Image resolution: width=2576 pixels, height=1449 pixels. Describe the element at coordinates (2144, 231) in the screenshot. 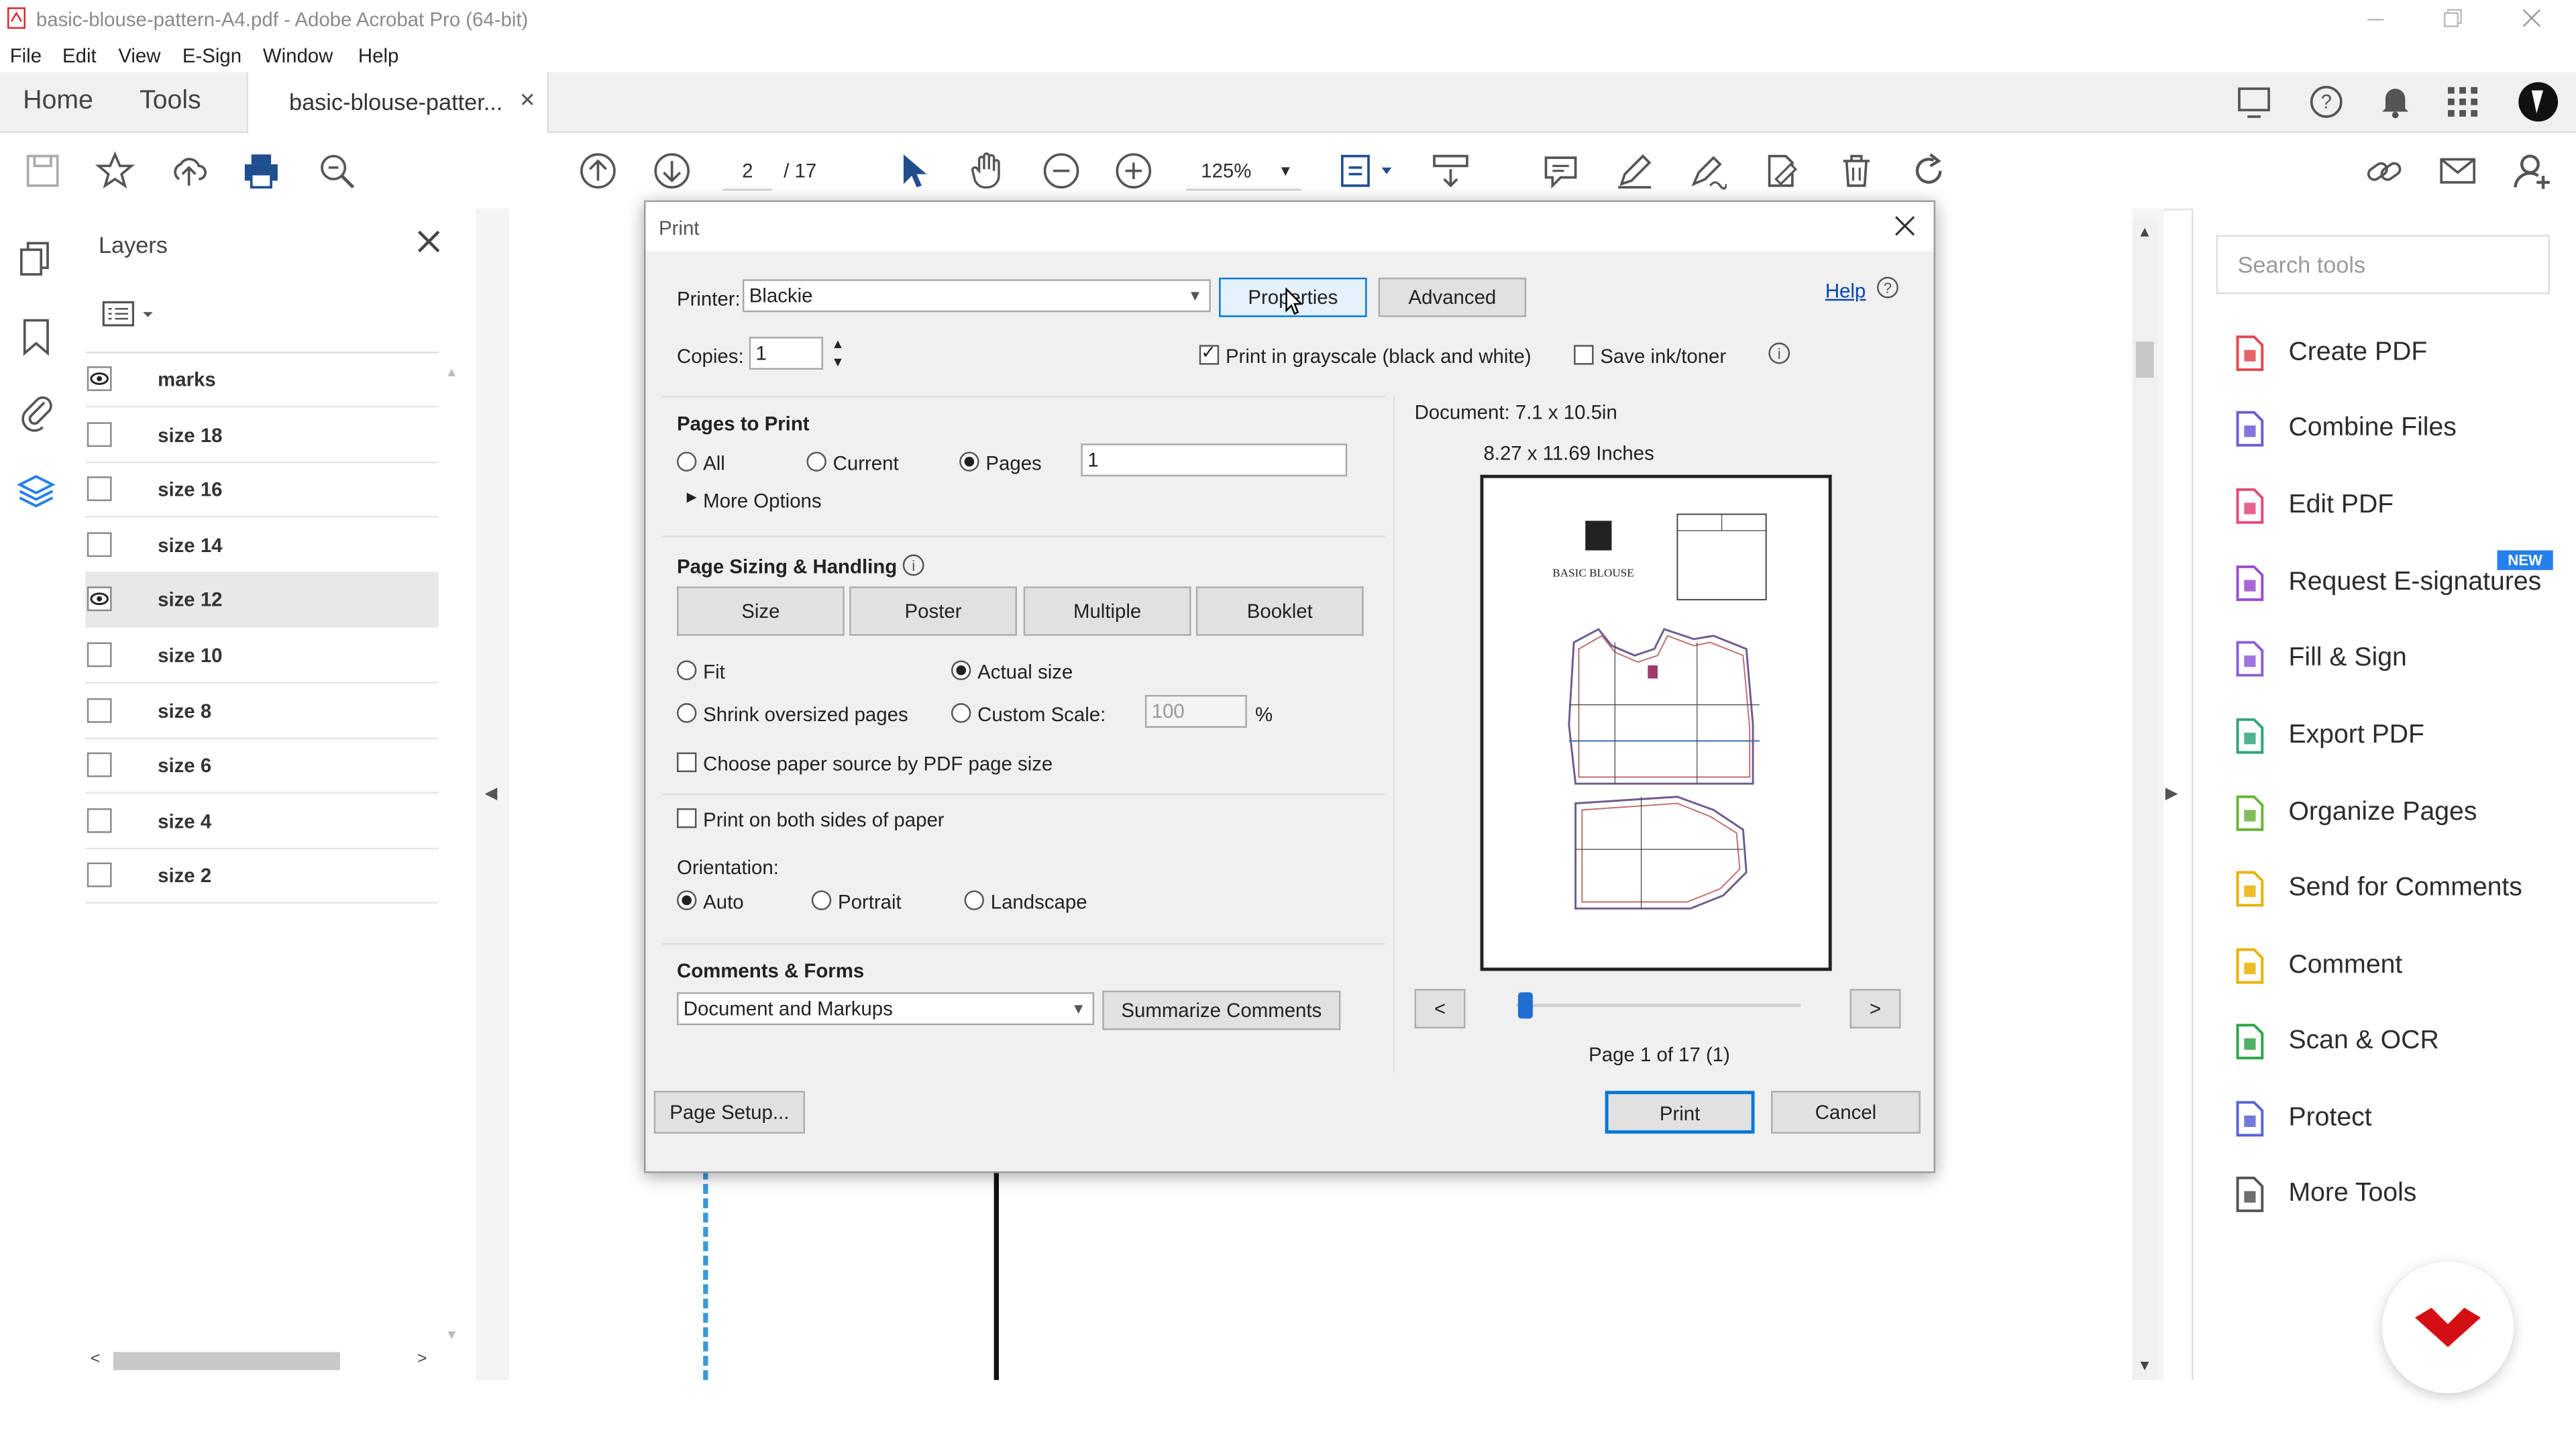

I see `doc-scroll-up-icon: ▲` at that location.